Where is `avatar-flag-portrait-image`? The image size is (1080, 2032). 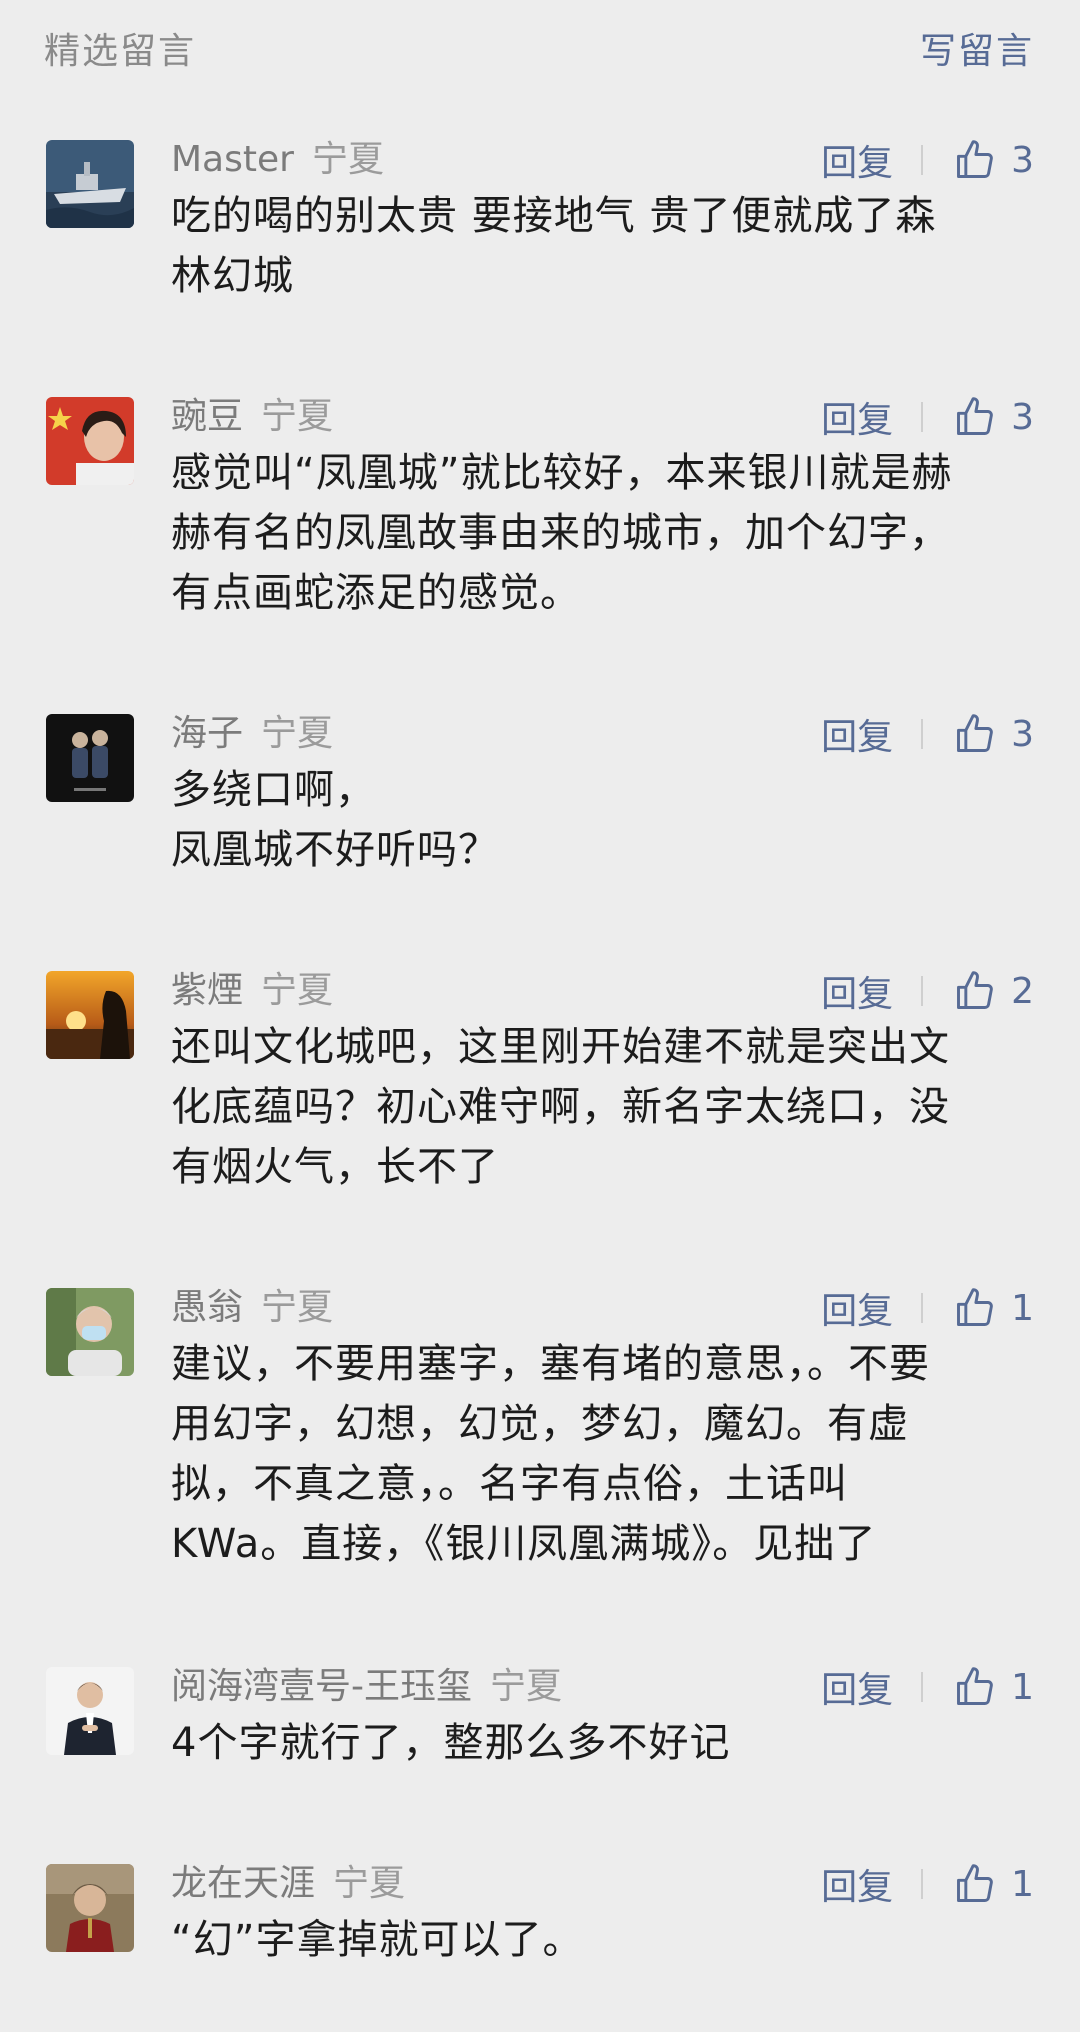
avatar-flag-portrait-image is located at coordinates (90, 441).